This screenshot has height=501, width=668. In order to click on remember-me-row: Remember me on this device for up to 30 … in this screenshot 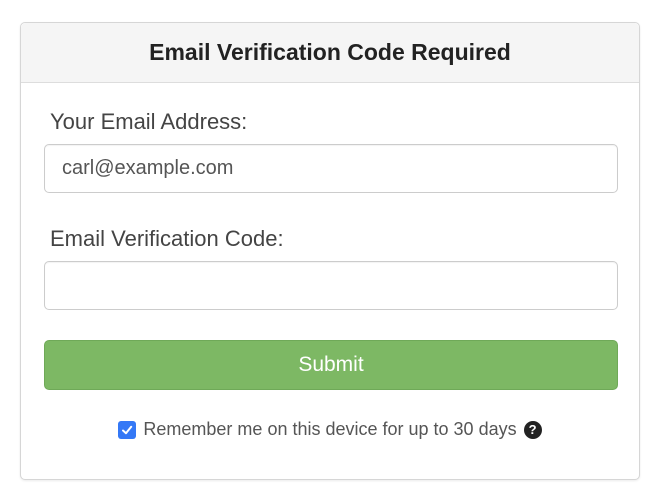, I will do `click(330, 429)`.